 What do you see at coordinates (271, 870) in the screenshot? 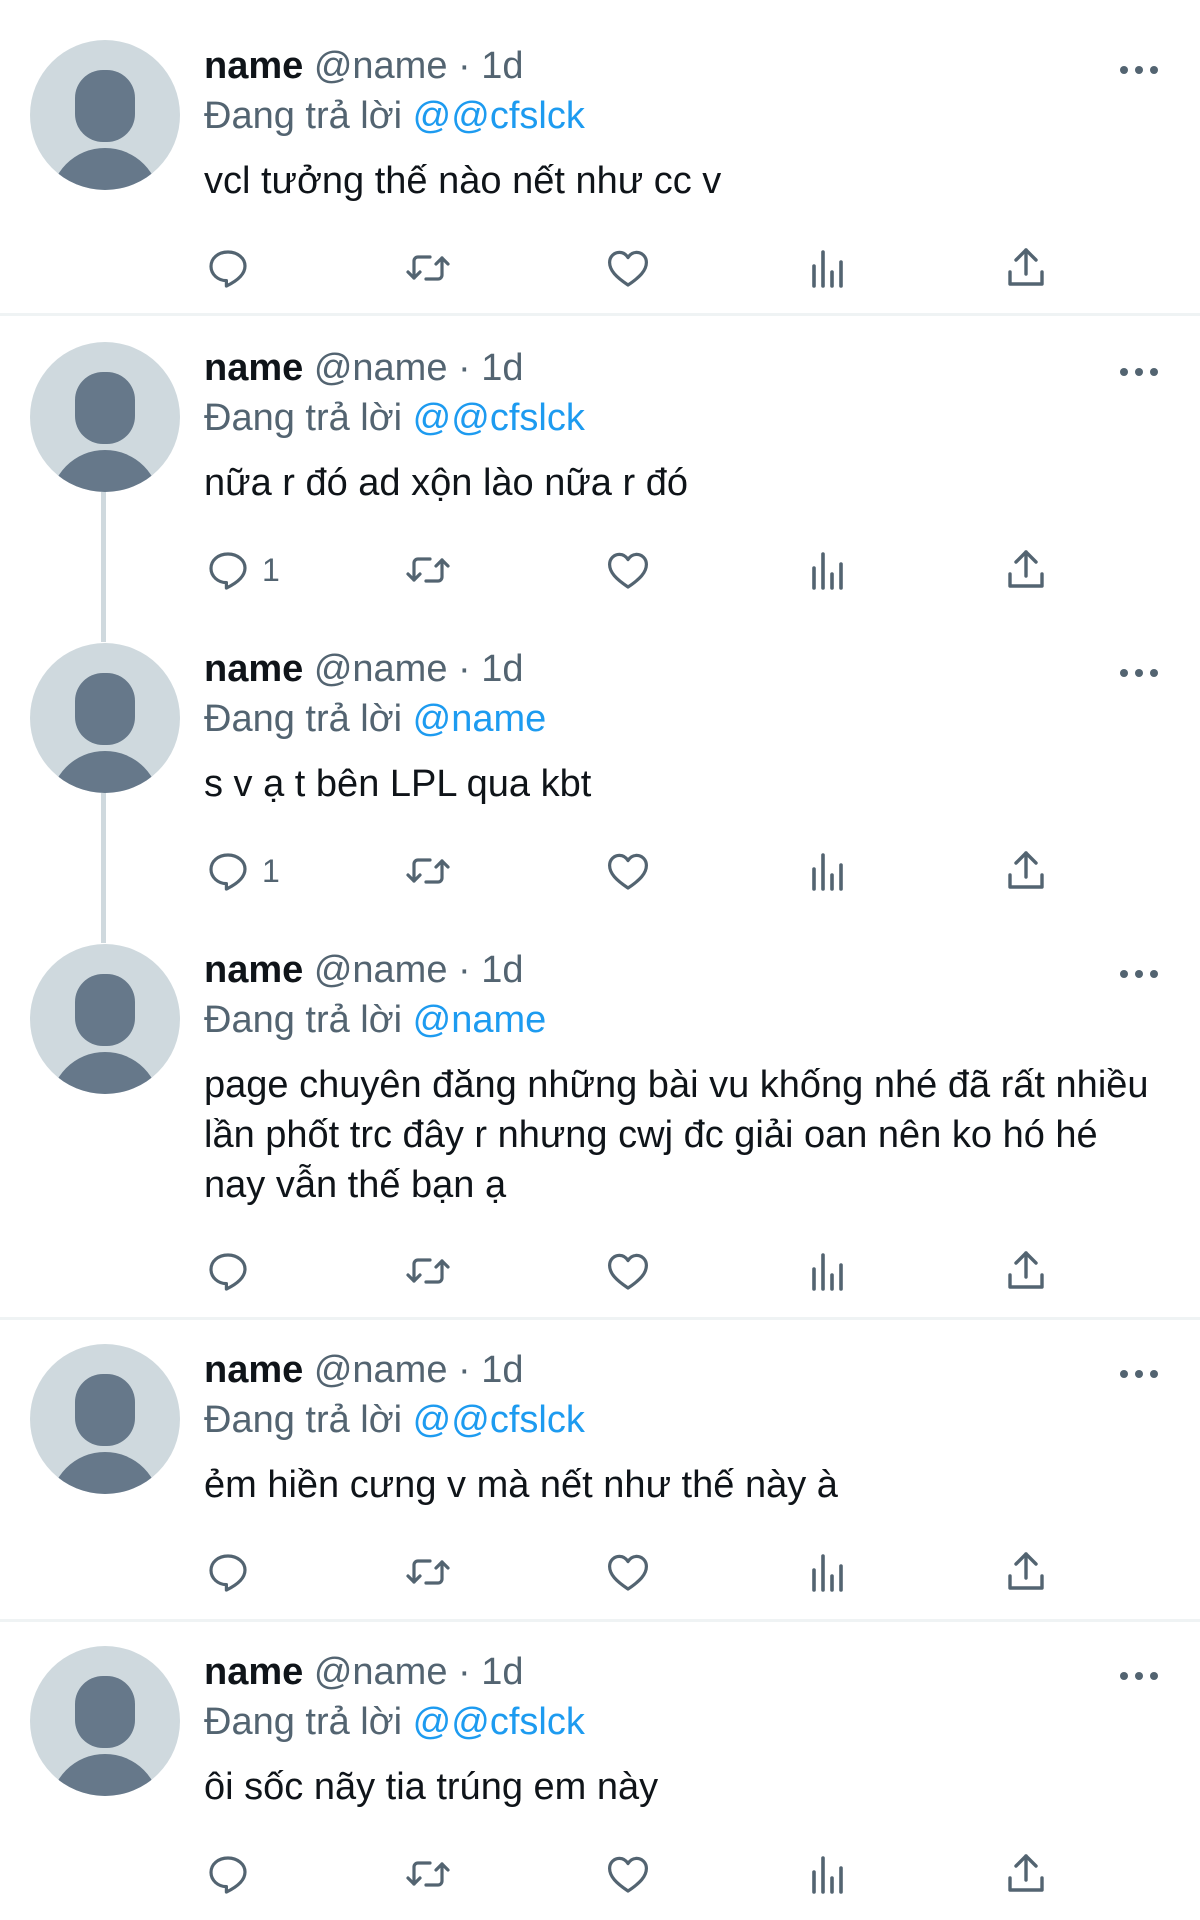
I see `reply-count: 1` at bounding box center [271, 870].